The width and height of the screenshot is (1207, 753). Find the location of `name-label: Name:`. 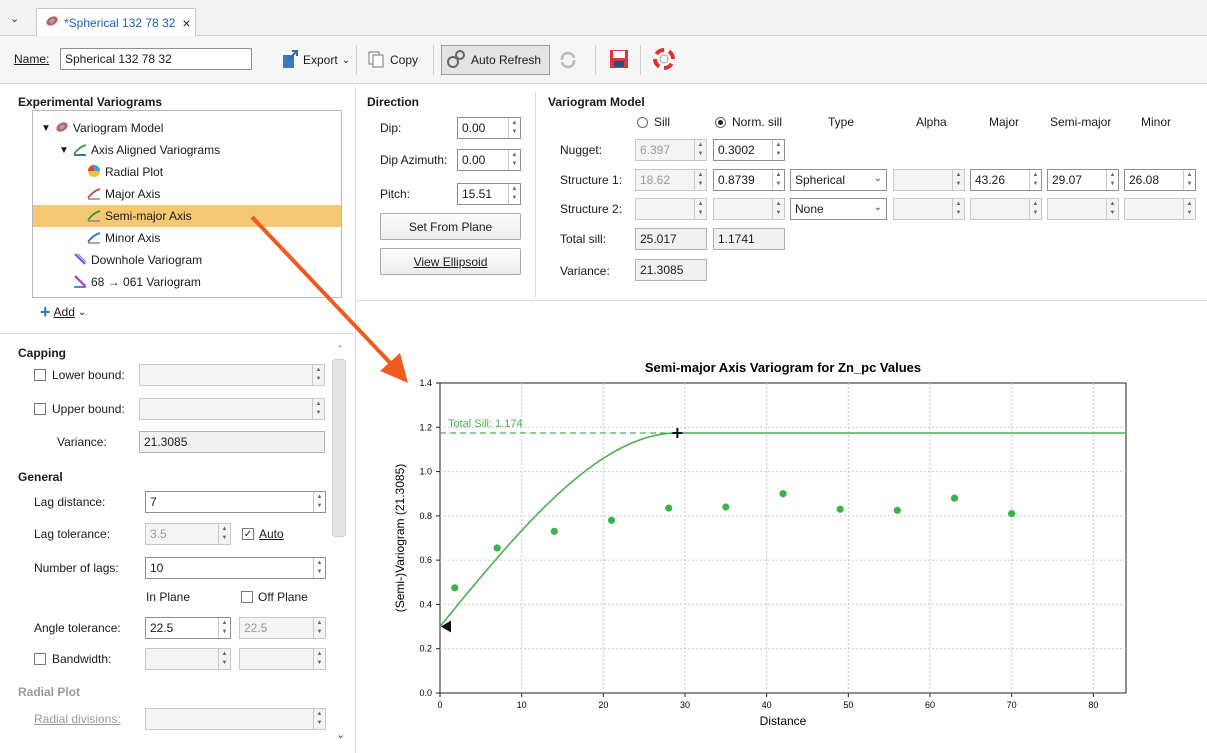

name-label: Name: is located at coordinates (32, 59).